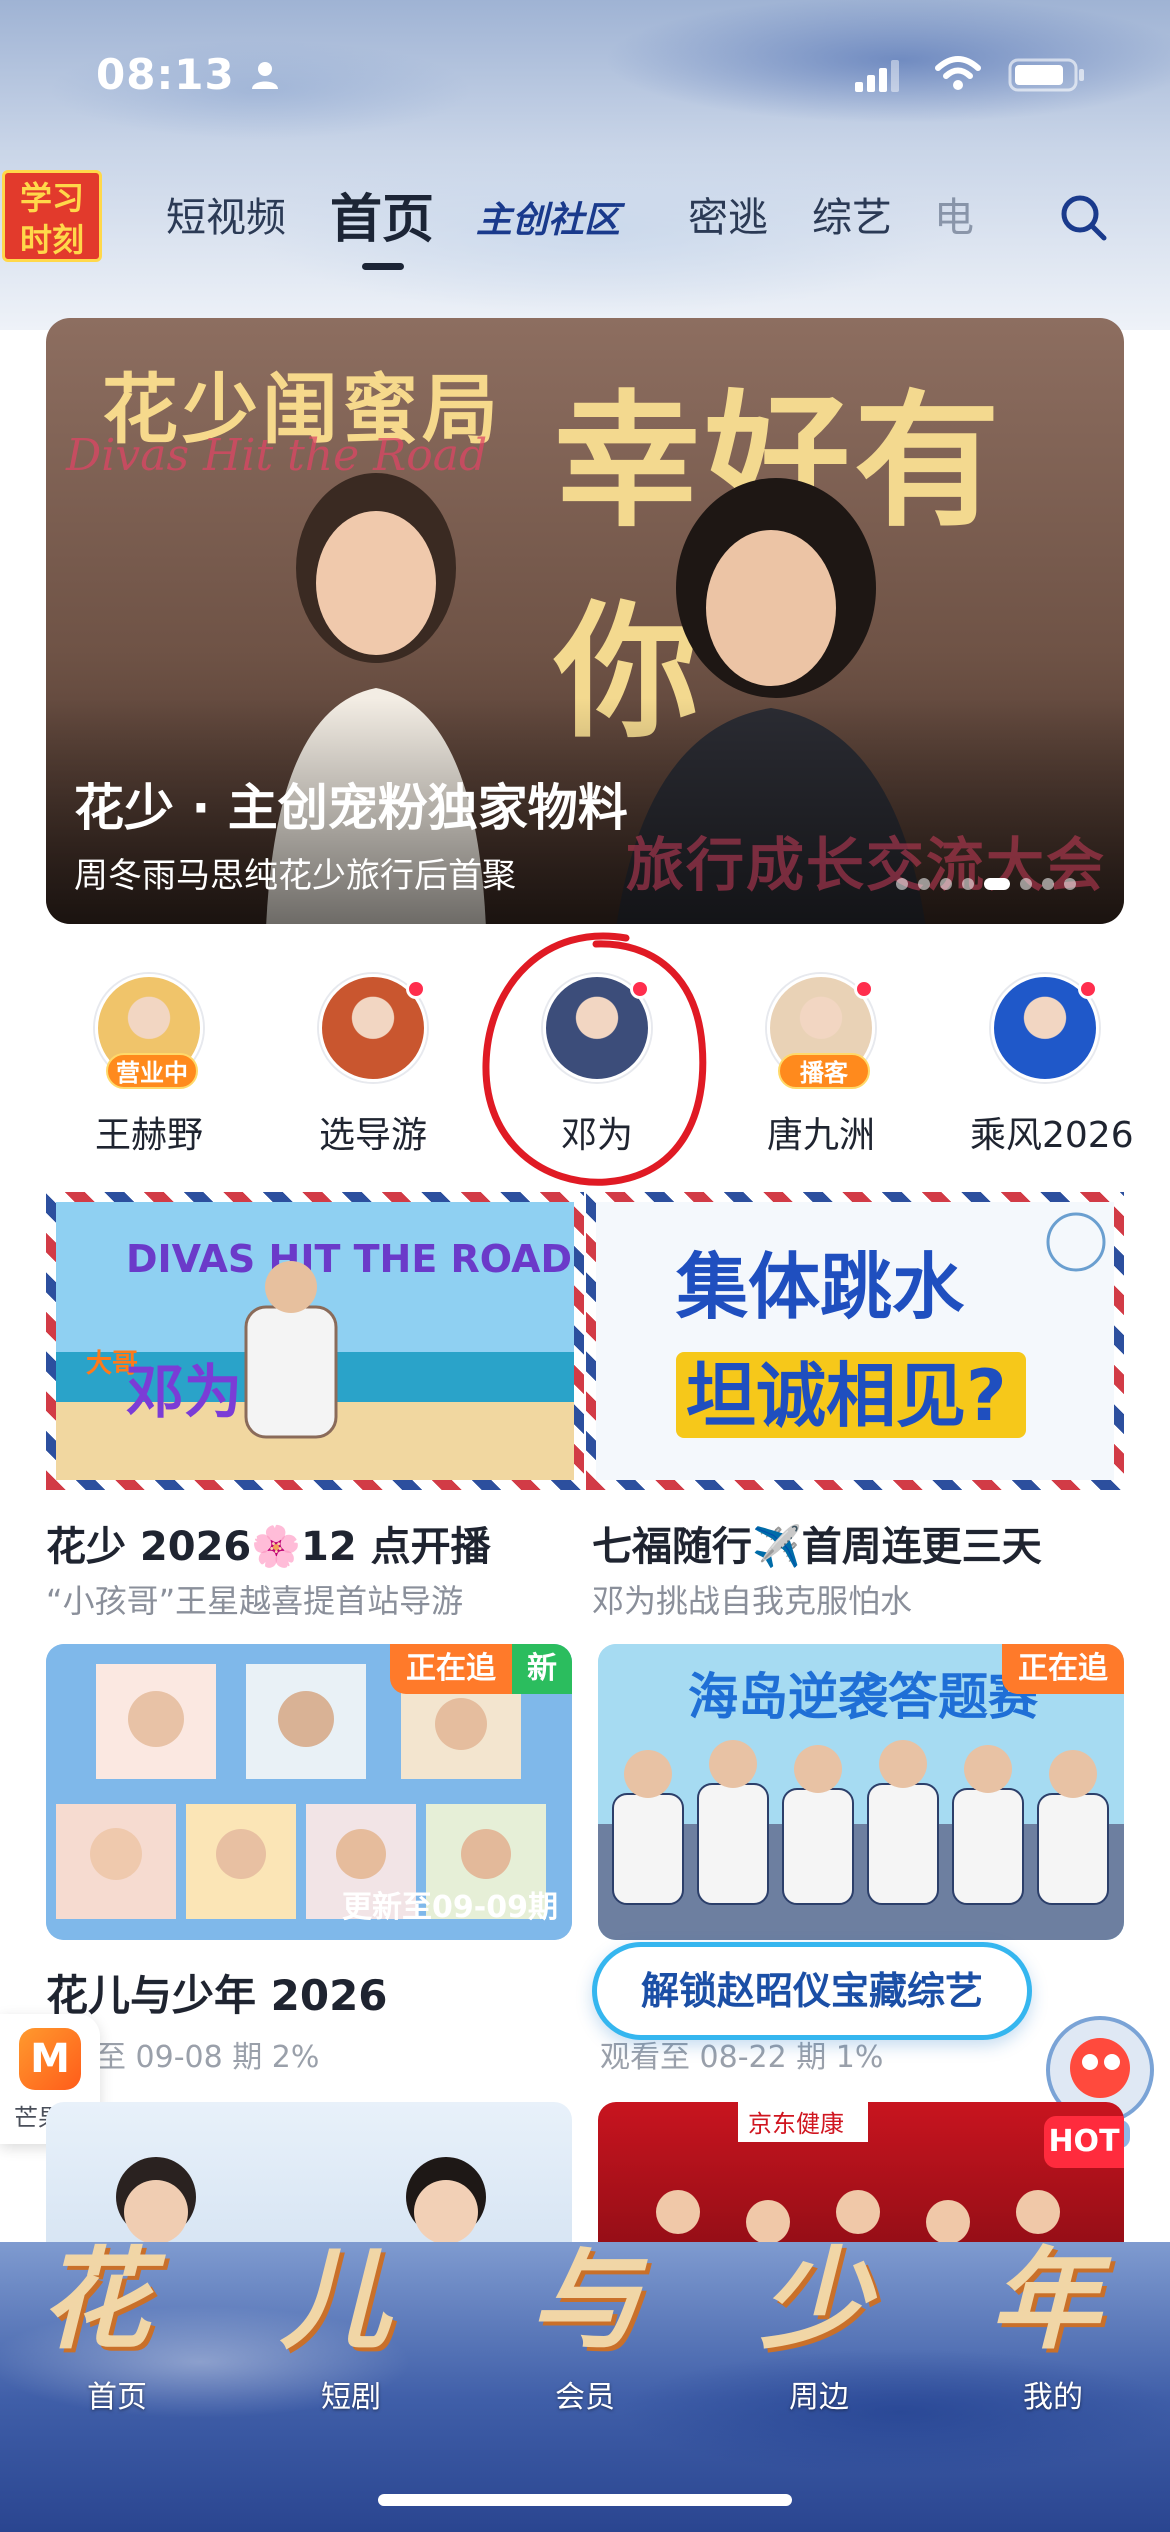 This screenshot has width=1170, height=2532. I want to click on avatar-status-tag: 营业中, so click(152, 1071).